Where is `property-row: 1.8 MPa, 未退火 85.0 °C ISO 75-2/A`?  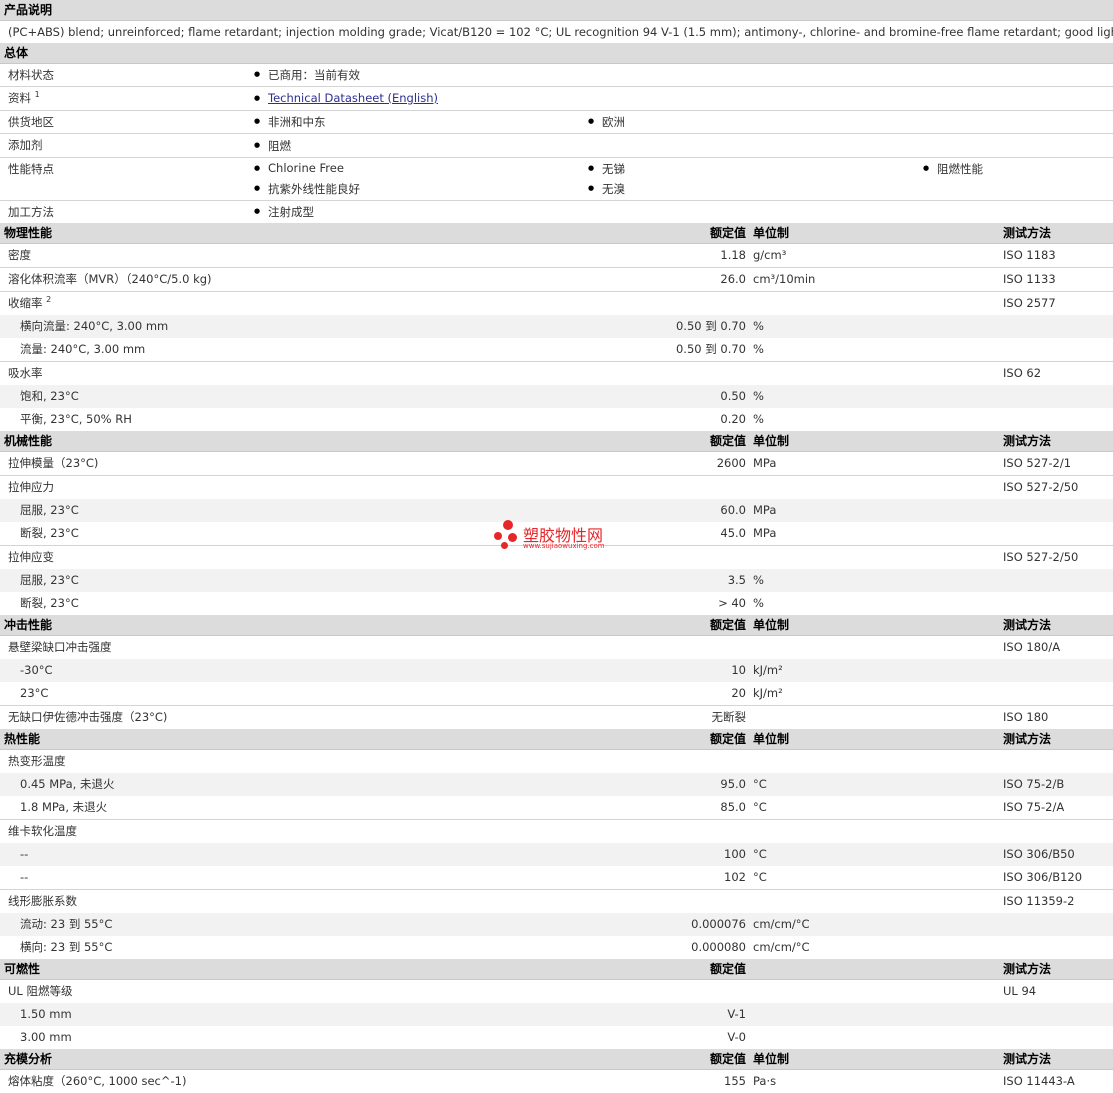 property-row: 1.8 MPa, 未退火 85.0 °C ISO 75-2/A is located at coordinates (556, 807).